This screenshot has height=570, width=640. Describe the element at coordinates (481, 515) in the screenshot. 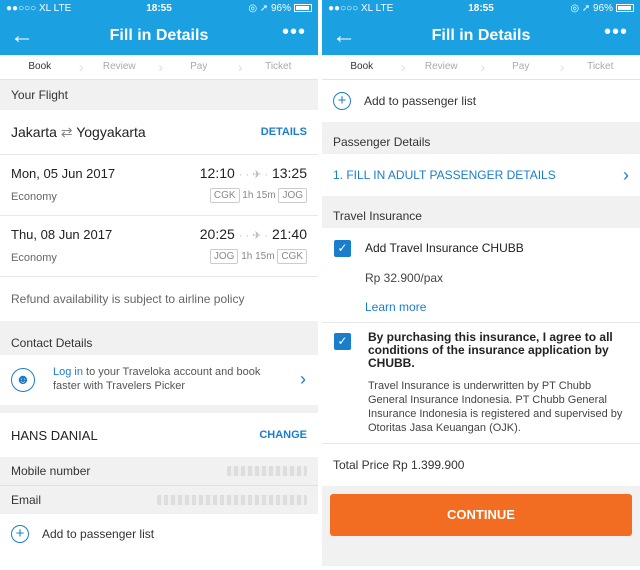

I see `continue-button: CONTINUE` at that location.